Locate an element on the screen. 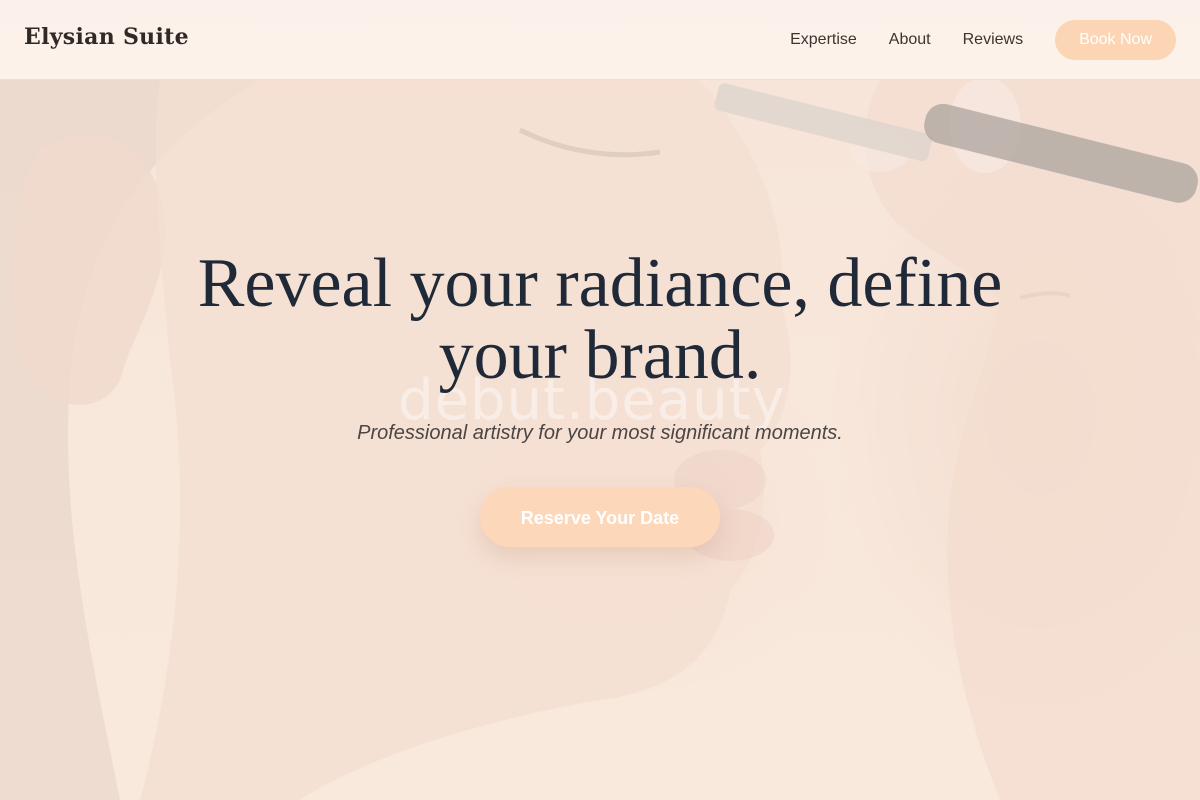 This screenshot has height=800, width=1200. reserve-date-button: Reserve Your Date is located at coordinates (600, 517).